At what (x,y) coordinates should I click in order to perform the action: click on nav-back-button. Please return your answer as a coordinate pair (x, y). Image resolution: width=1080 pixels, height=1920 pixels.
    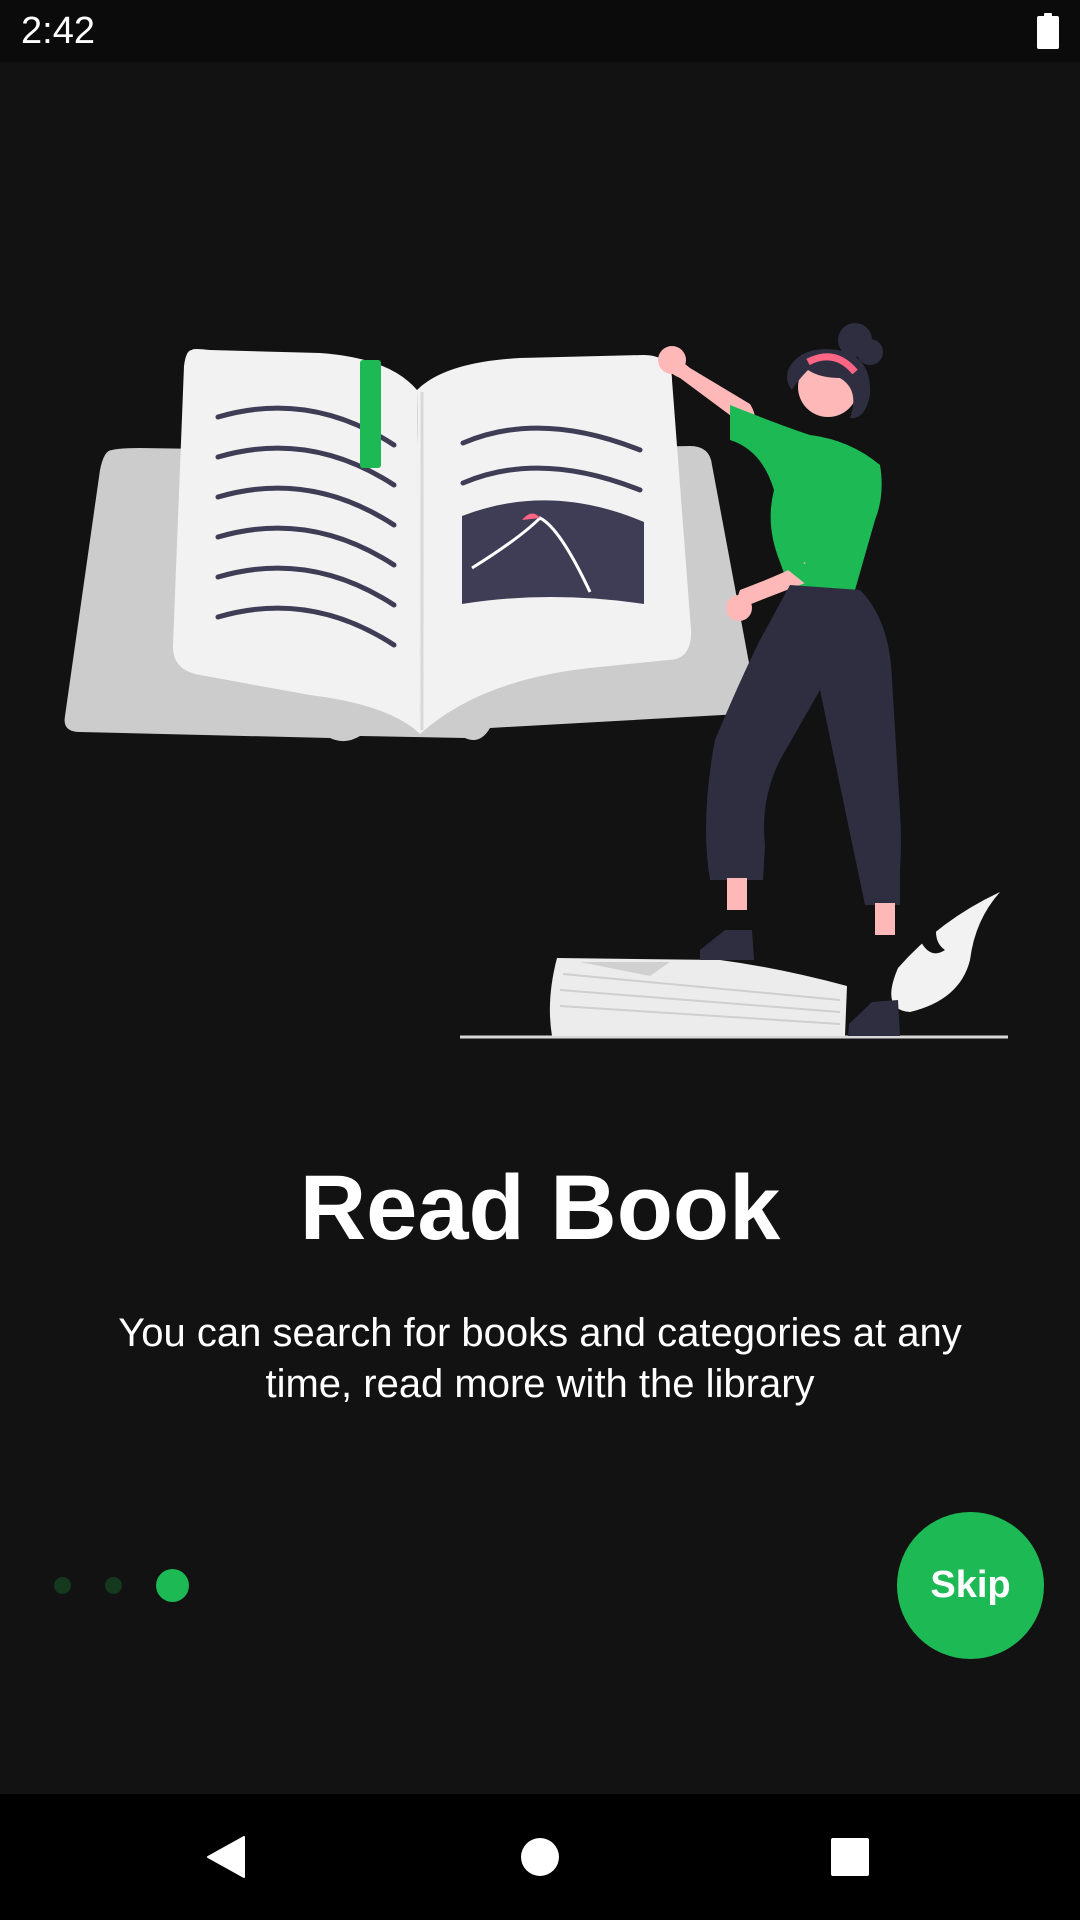
    Looking at the image, I should click on (226, 1857).